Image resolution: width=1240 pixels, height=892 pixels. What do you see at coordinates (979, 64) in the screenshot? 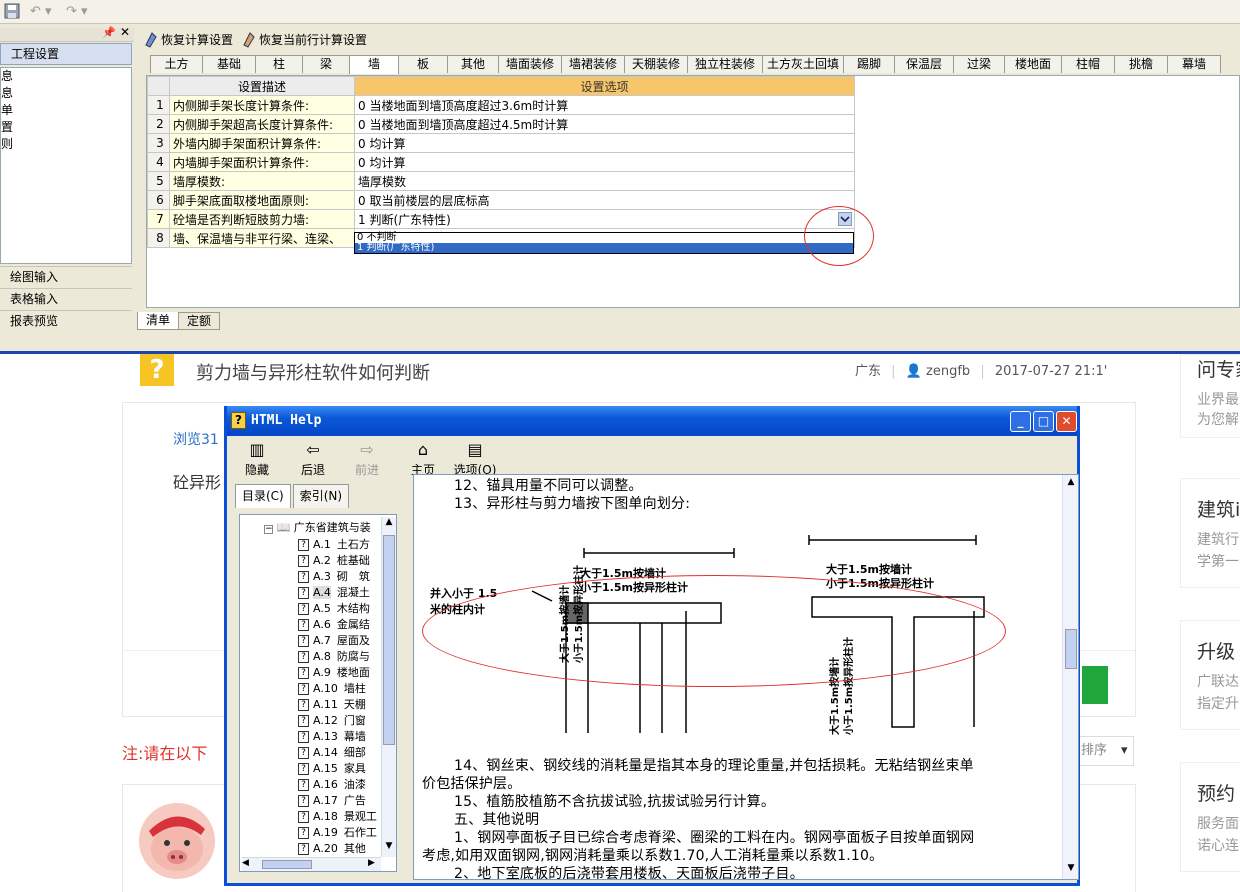
I see `tab-lintel: 过梁` at bounding box center [979, 64].